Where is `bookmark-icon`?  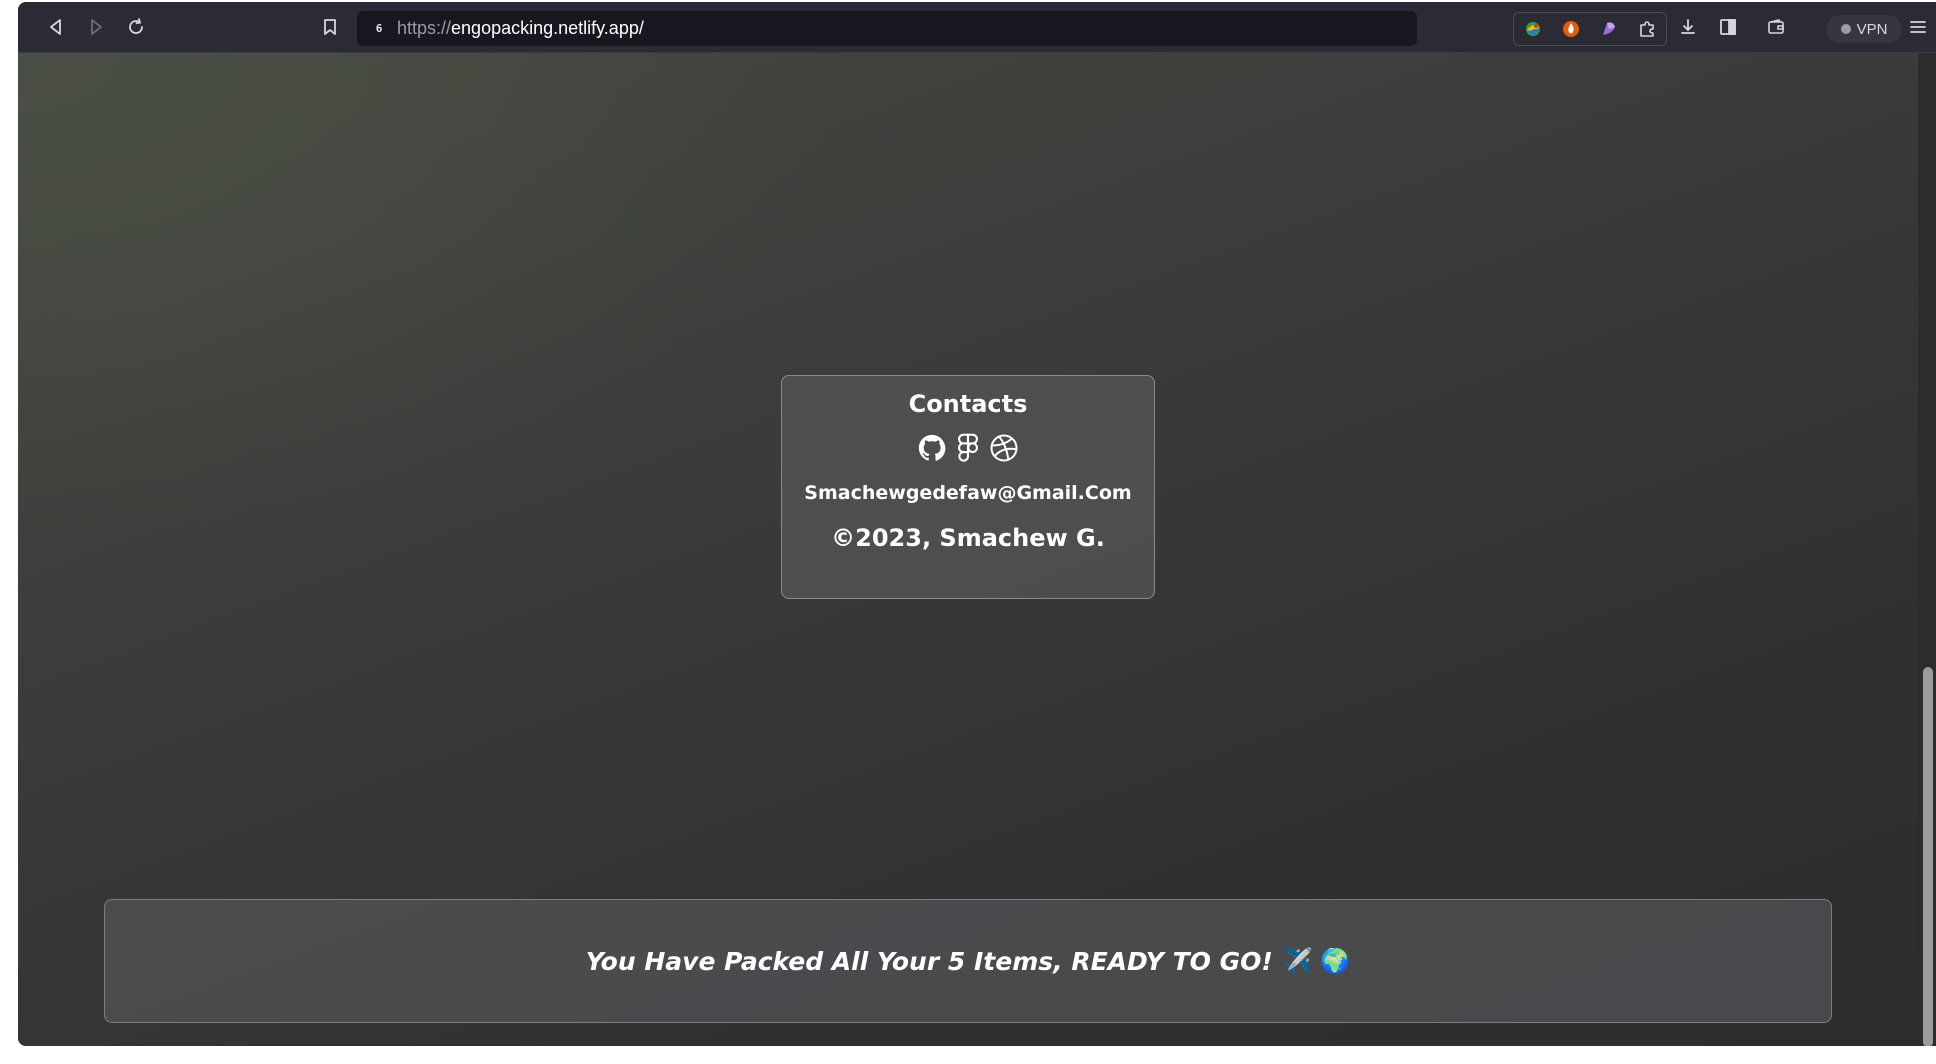
bookmark-icon is located at coordinates (330, 27).